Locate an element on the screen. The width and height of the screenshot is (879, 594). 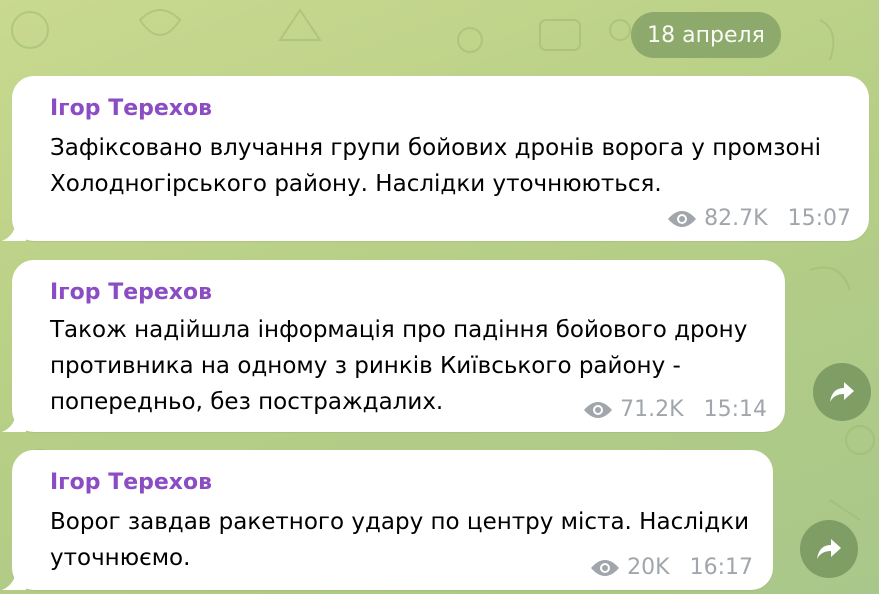
message-meta: 82.7K 15:07 is located at coordinates (758, 218).